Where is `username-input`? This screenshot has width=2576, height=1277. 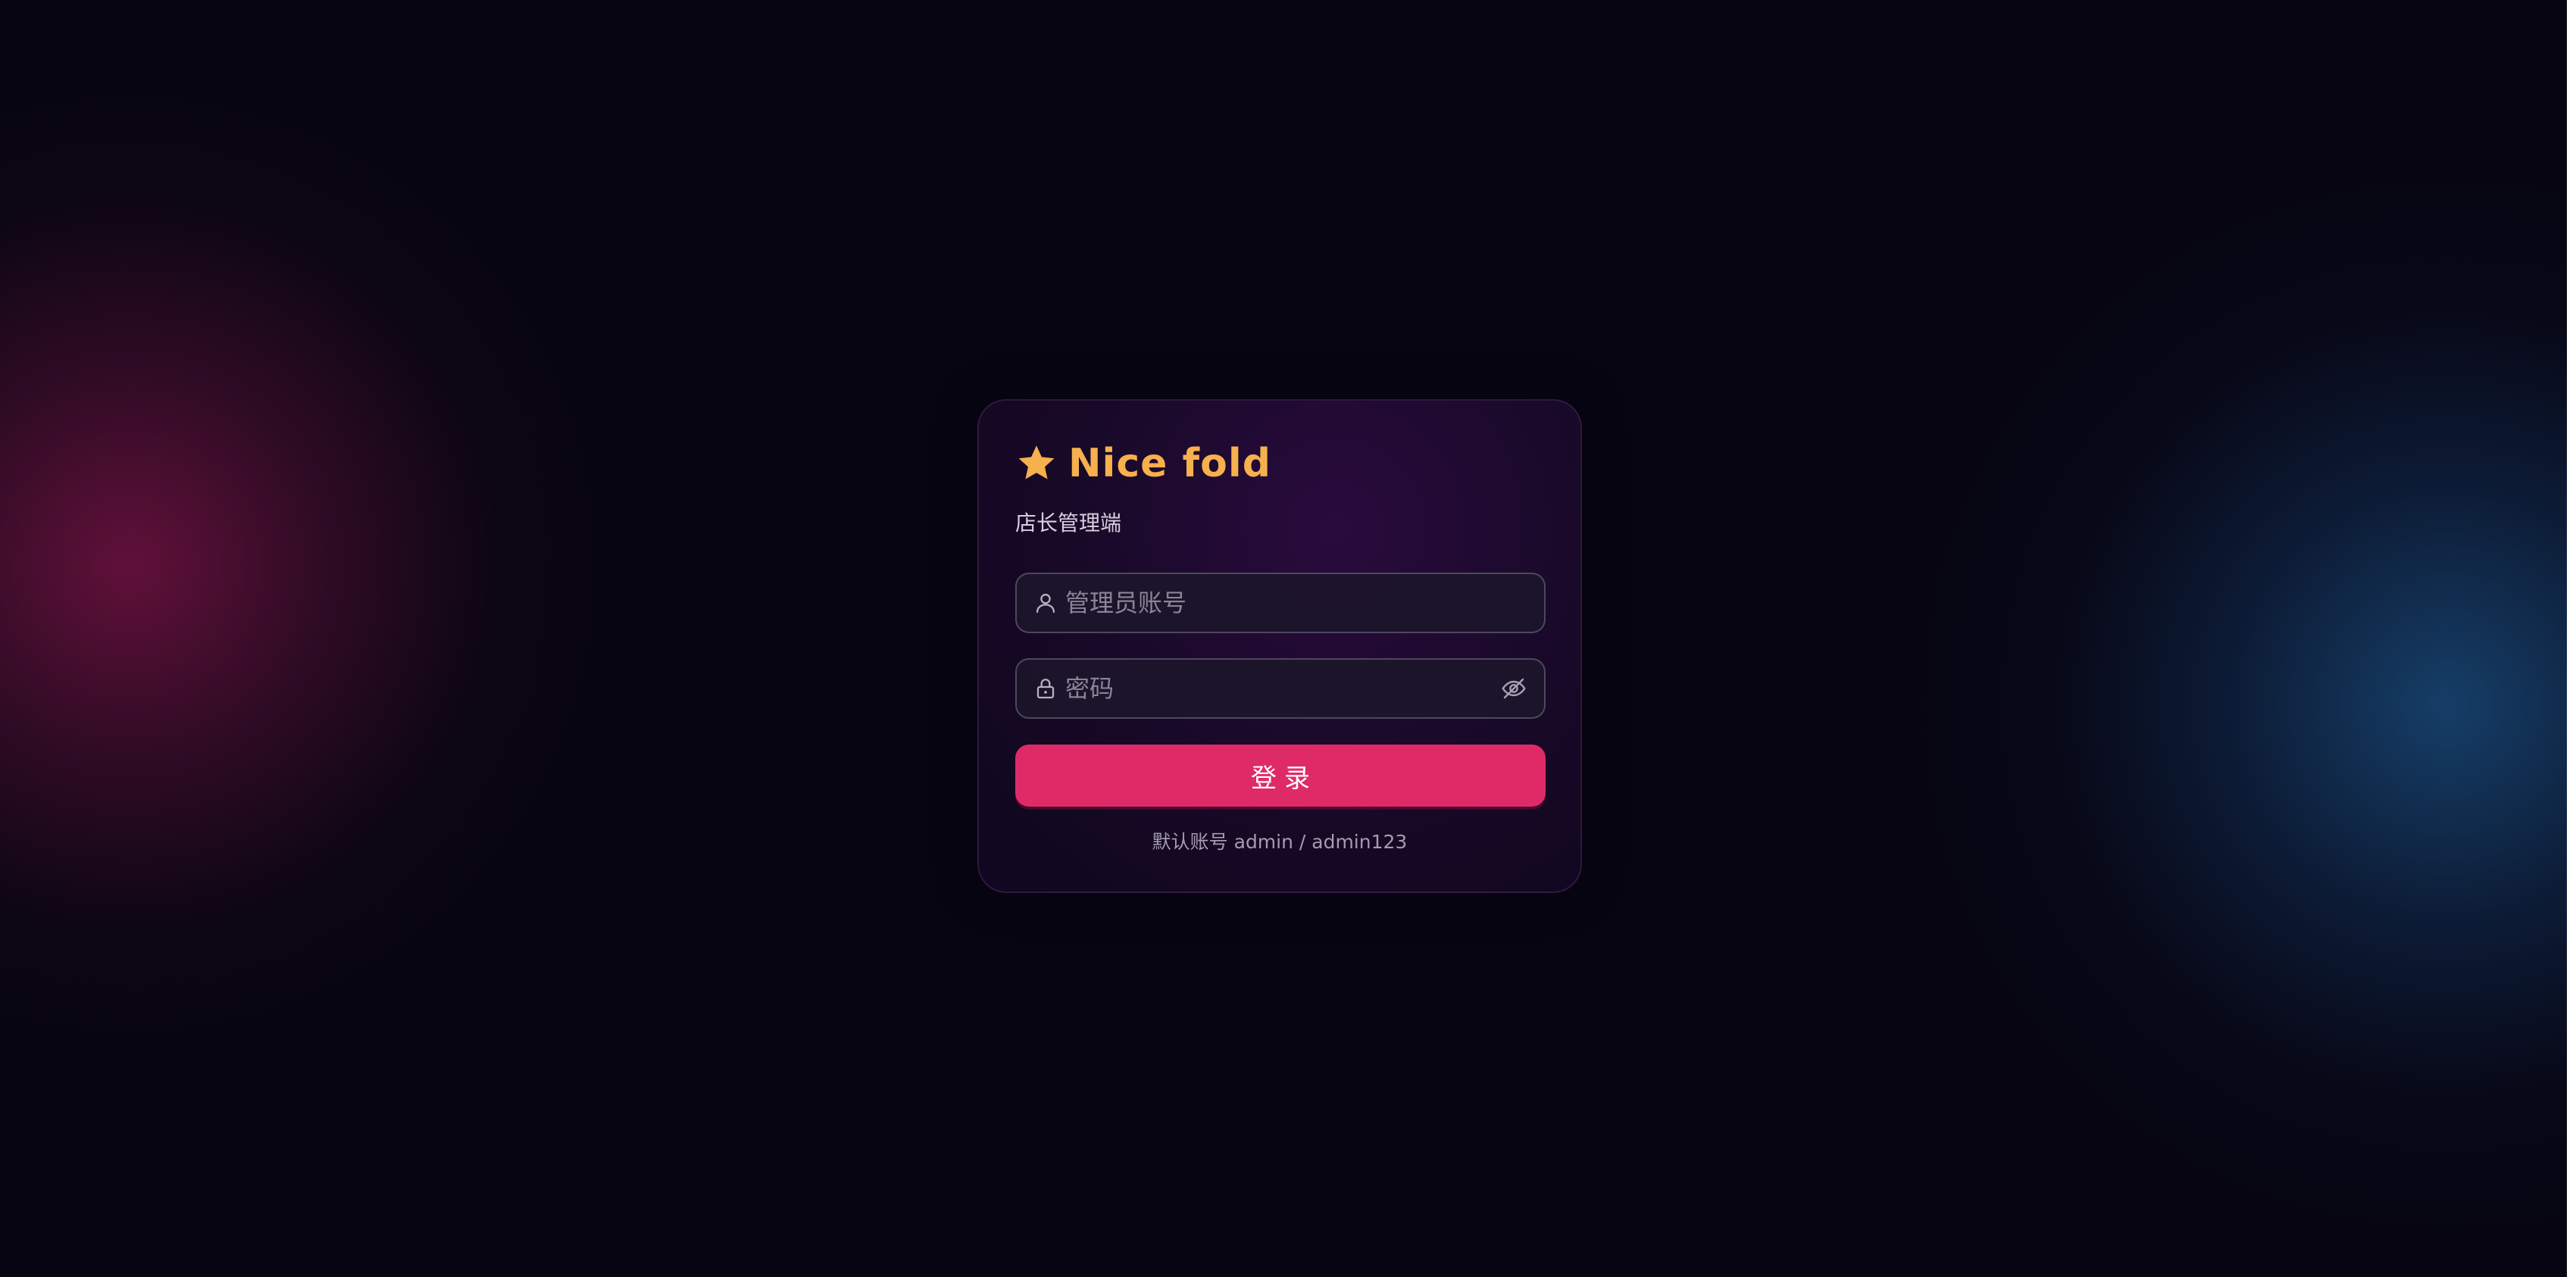
username-input is located at coordinates (1301, 603).